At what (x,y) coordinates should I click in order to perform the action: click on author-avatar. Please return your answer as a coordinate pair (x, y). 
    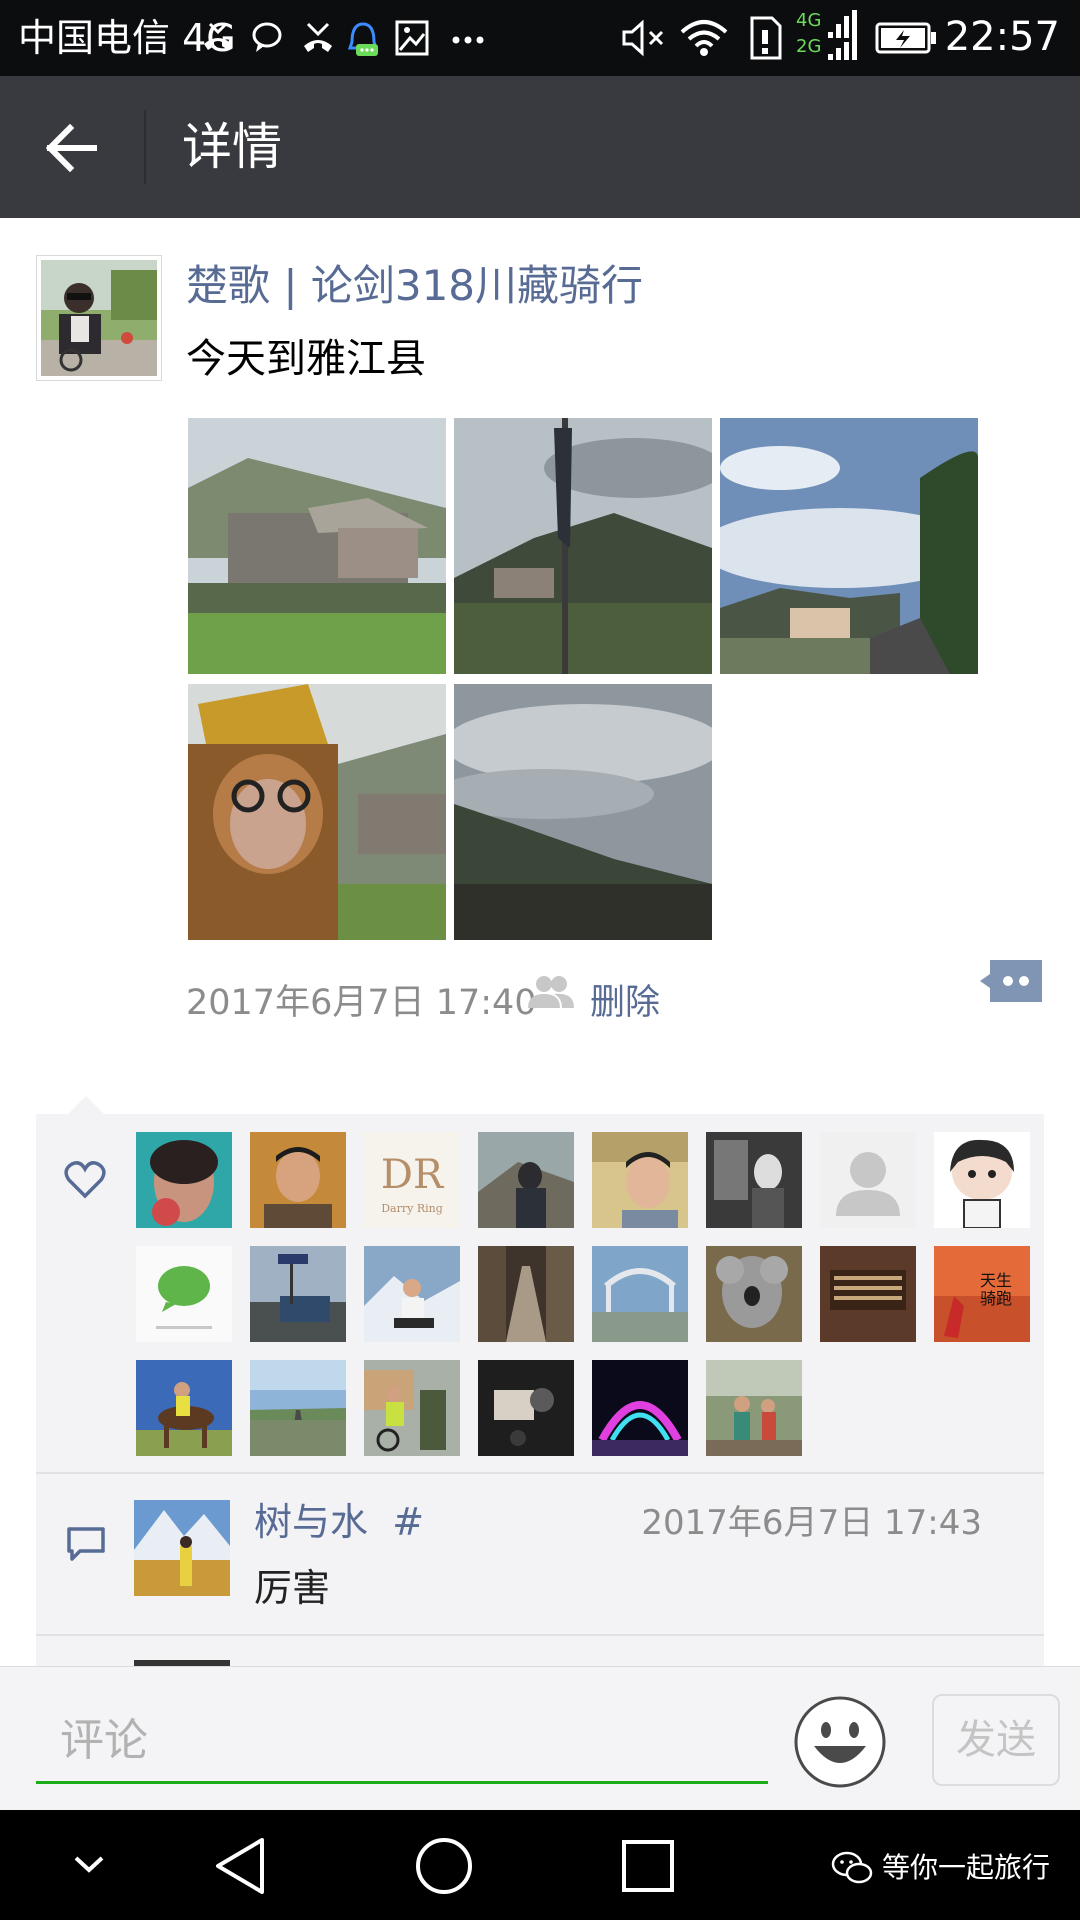
    Looking at the image, I should click on (99, 318).